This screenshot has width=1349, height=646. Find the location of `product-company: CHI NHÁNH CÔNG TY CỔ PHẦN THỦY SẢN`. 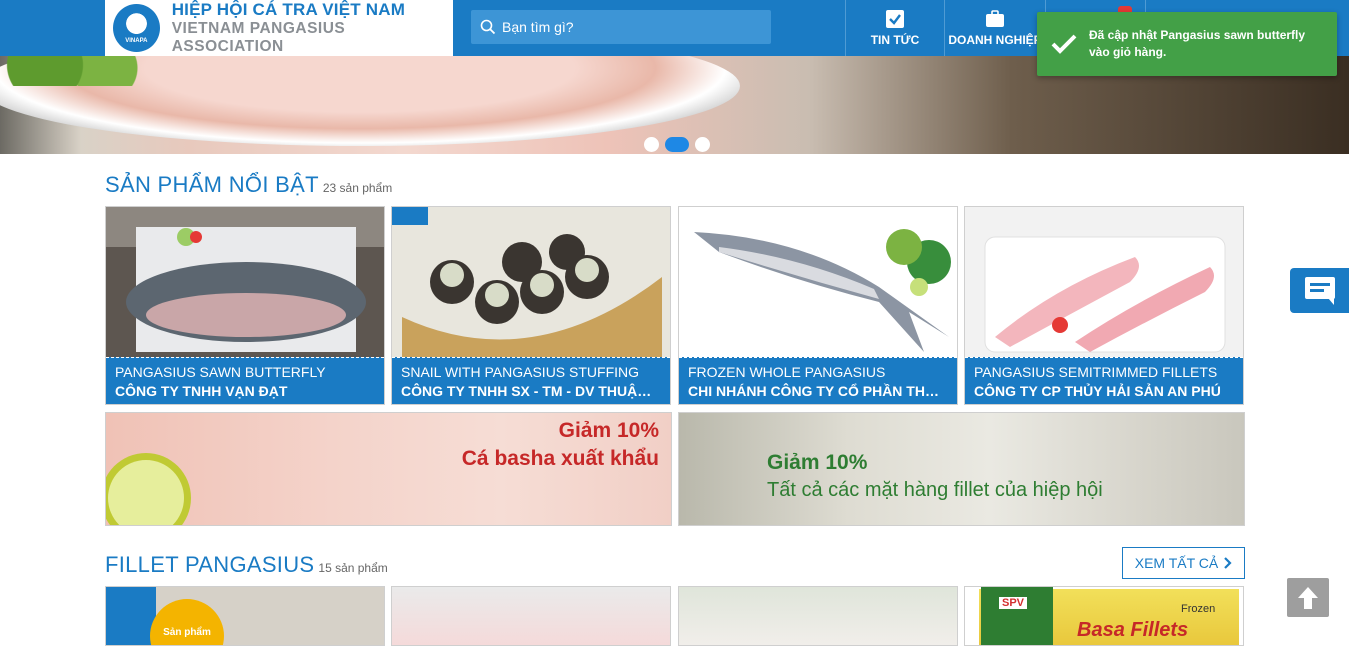

product-company: CHI NHÁNH CÔNG TY CỔ PHẦN THỦY SẢN is located at coordinates (818, 391).